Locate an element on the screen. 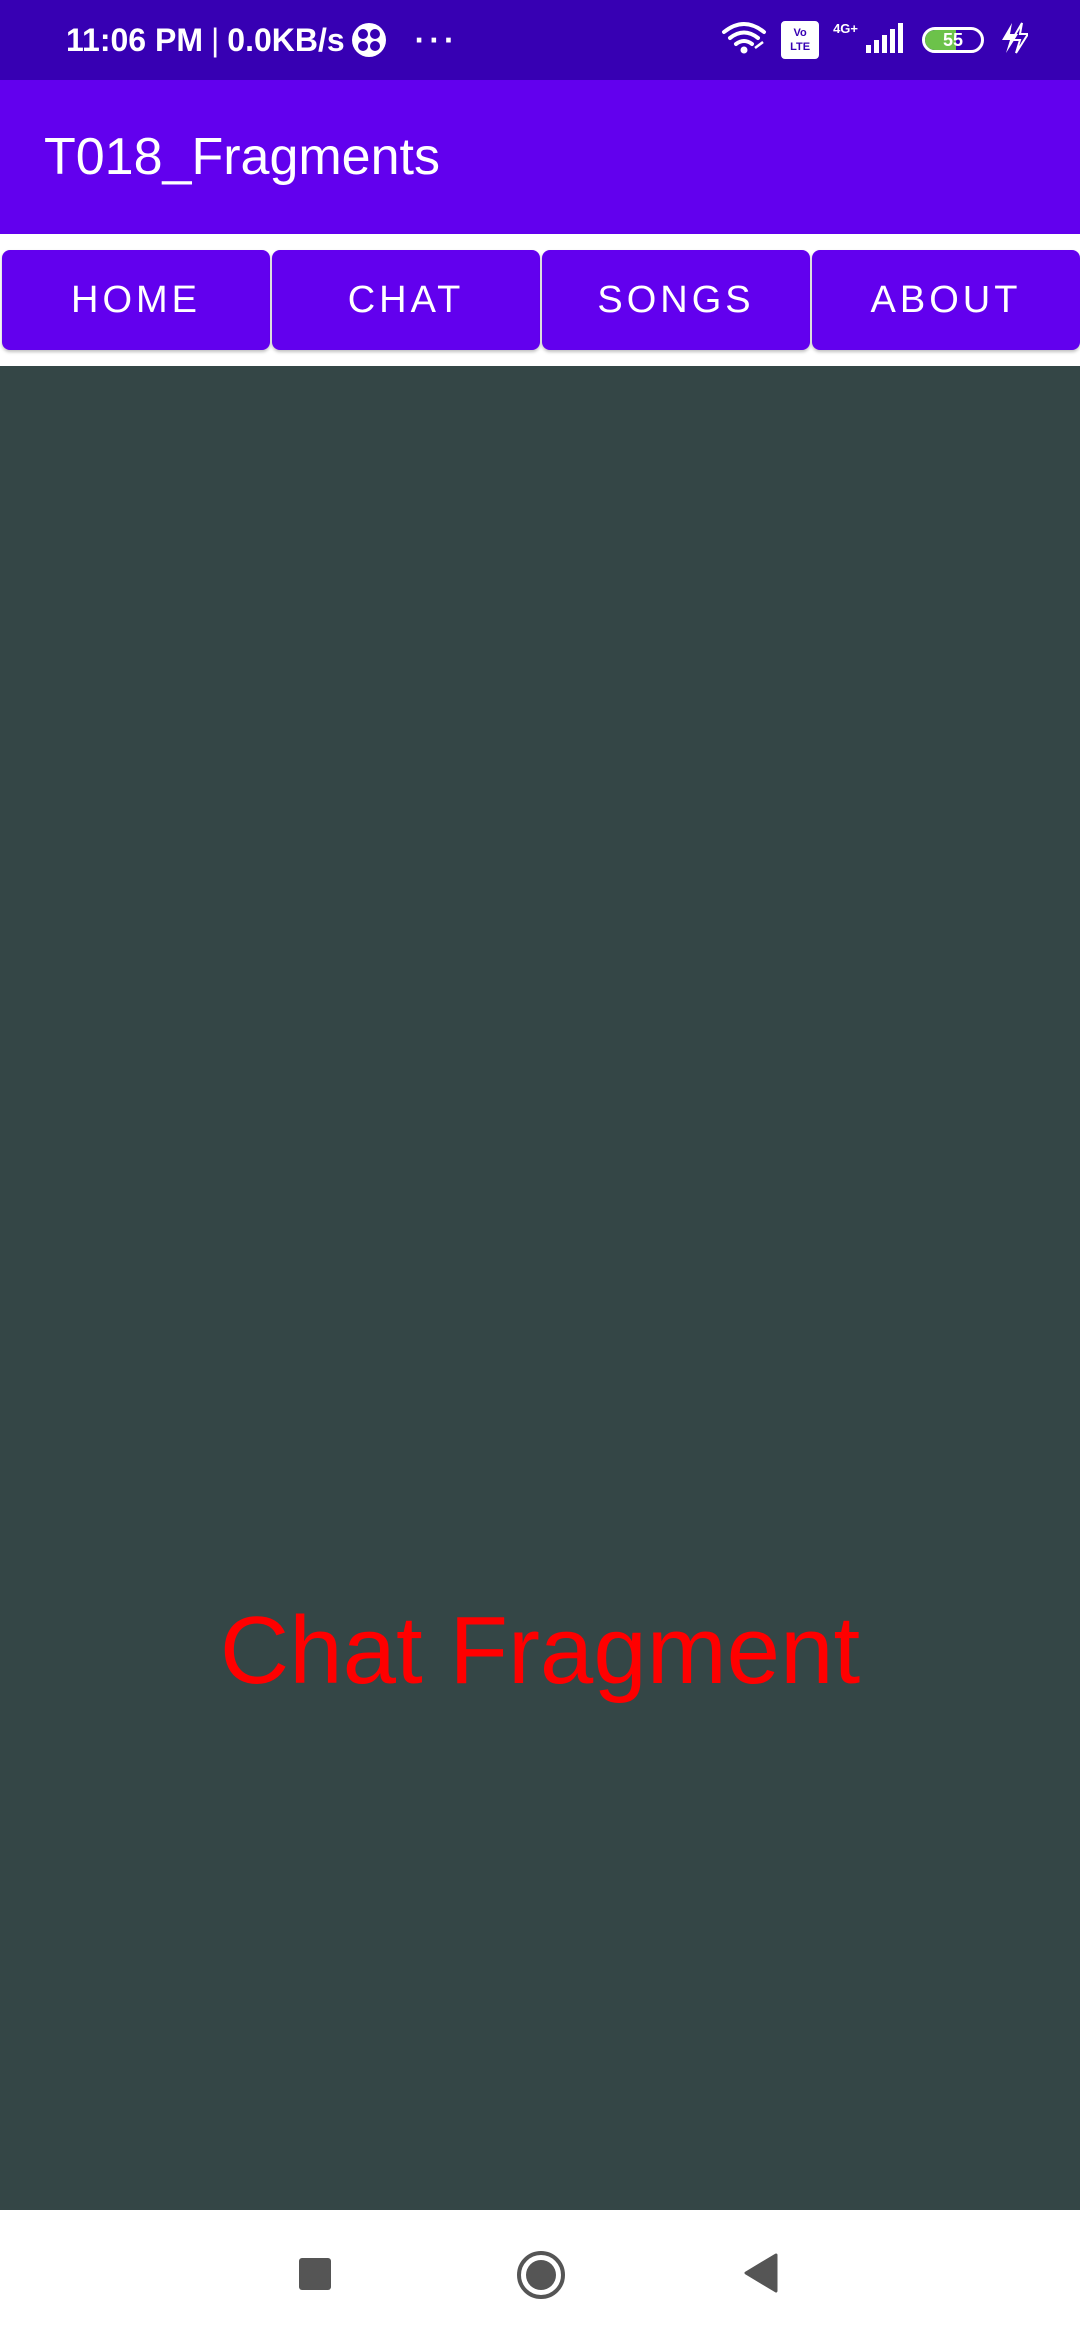 Image resolution: width=1080 pixels, height=2340 pixels. tab-about-button: ABOUT is located at coordinates (946, 300).